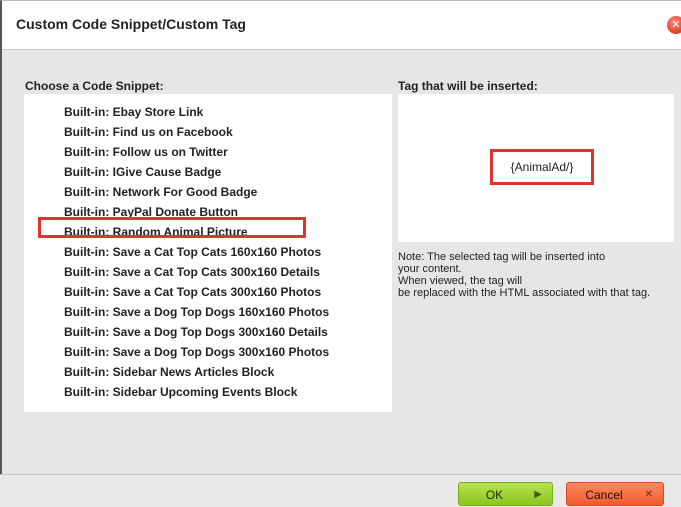 The height and width of the screenshot is (507, 681). What do you see at coordinates (208, 172) in the screenshot?
I see `snippet-item: Built-in: IGive Cause Badge` at bounding box center [208, 172].